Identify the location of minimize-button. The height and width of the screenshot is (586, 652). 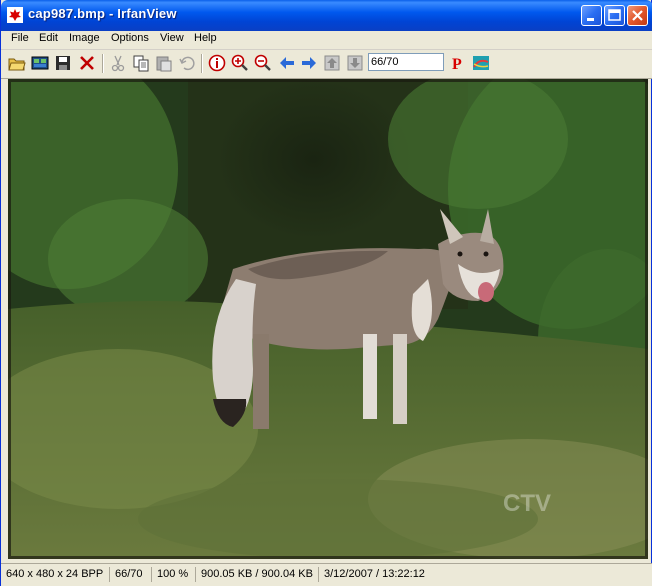
(591, 15).